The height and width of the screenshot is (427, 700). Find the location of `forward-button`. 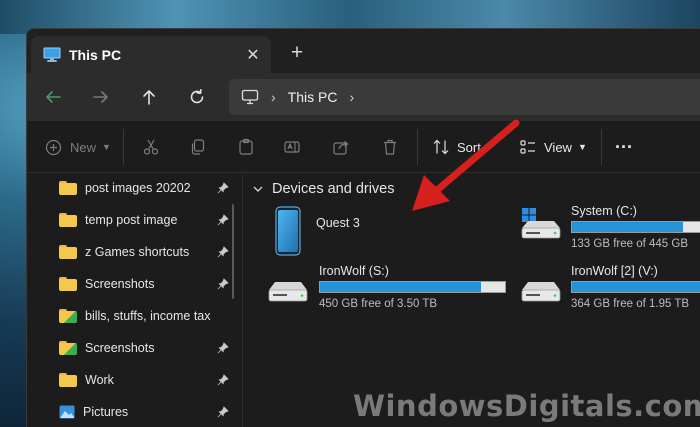

forward-button is located at coordinates (101, 97).